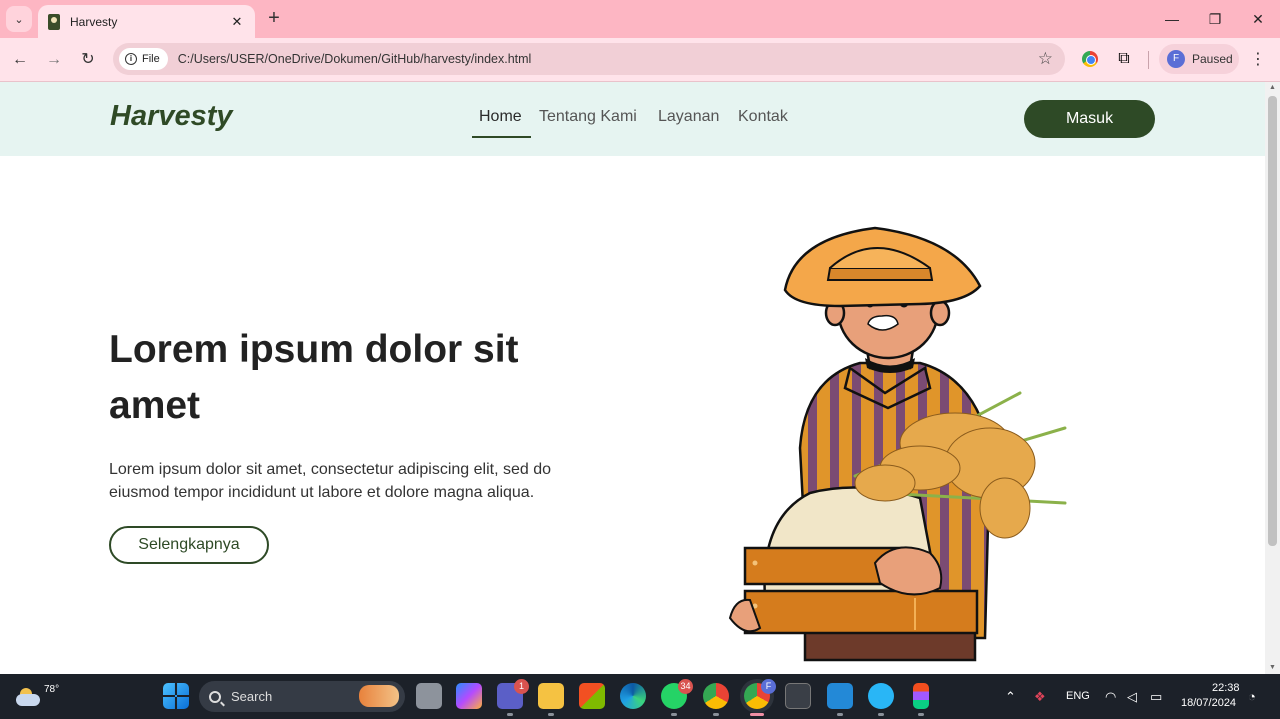 Image resolution: width=1280 pixels, height=719 pixels. What do you see at coordinates (1176, 59) in the screenshot?
I see `avatar: F` at bounding box center [1176, 59].